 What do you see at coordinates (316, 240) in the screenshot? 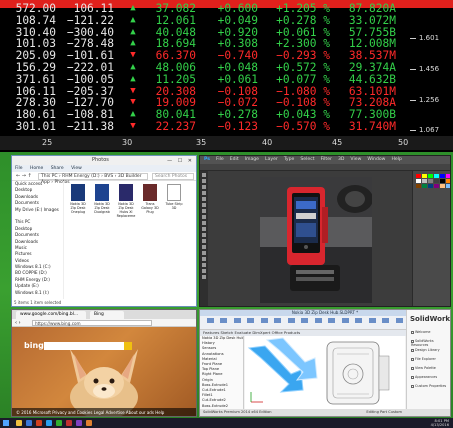
I see `photoshop-canvas` at bounding box center [316, 240].